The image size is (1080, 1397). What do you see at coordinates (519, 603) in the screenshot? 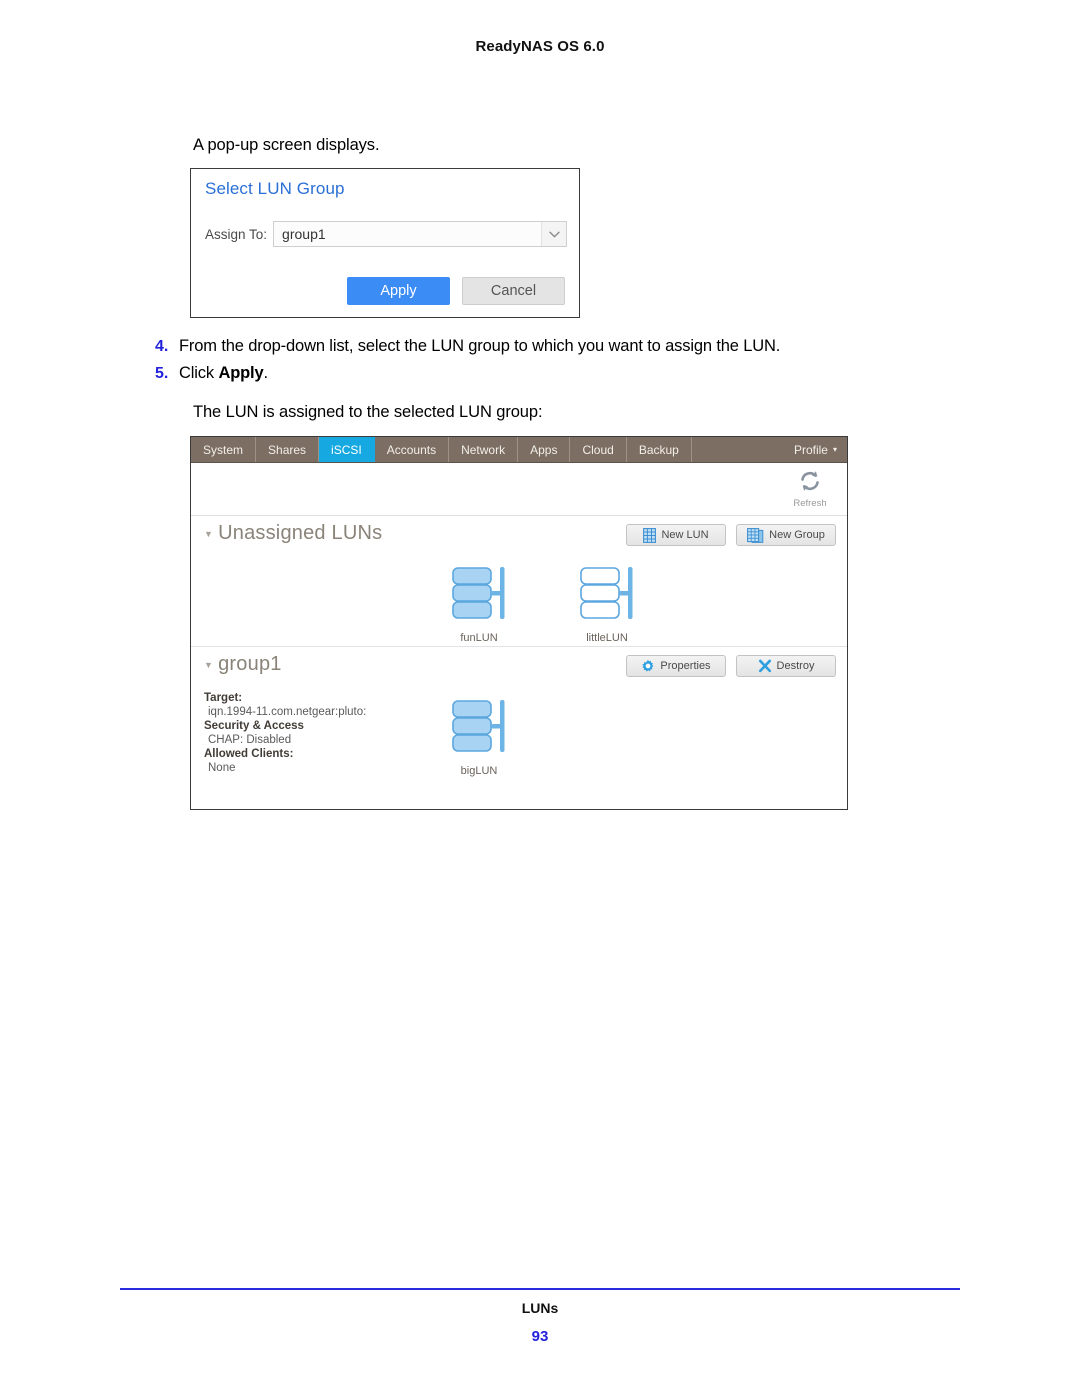
I see `unassigned-lun-list: funLUN littleLUN` at bounding box center [519, 603].